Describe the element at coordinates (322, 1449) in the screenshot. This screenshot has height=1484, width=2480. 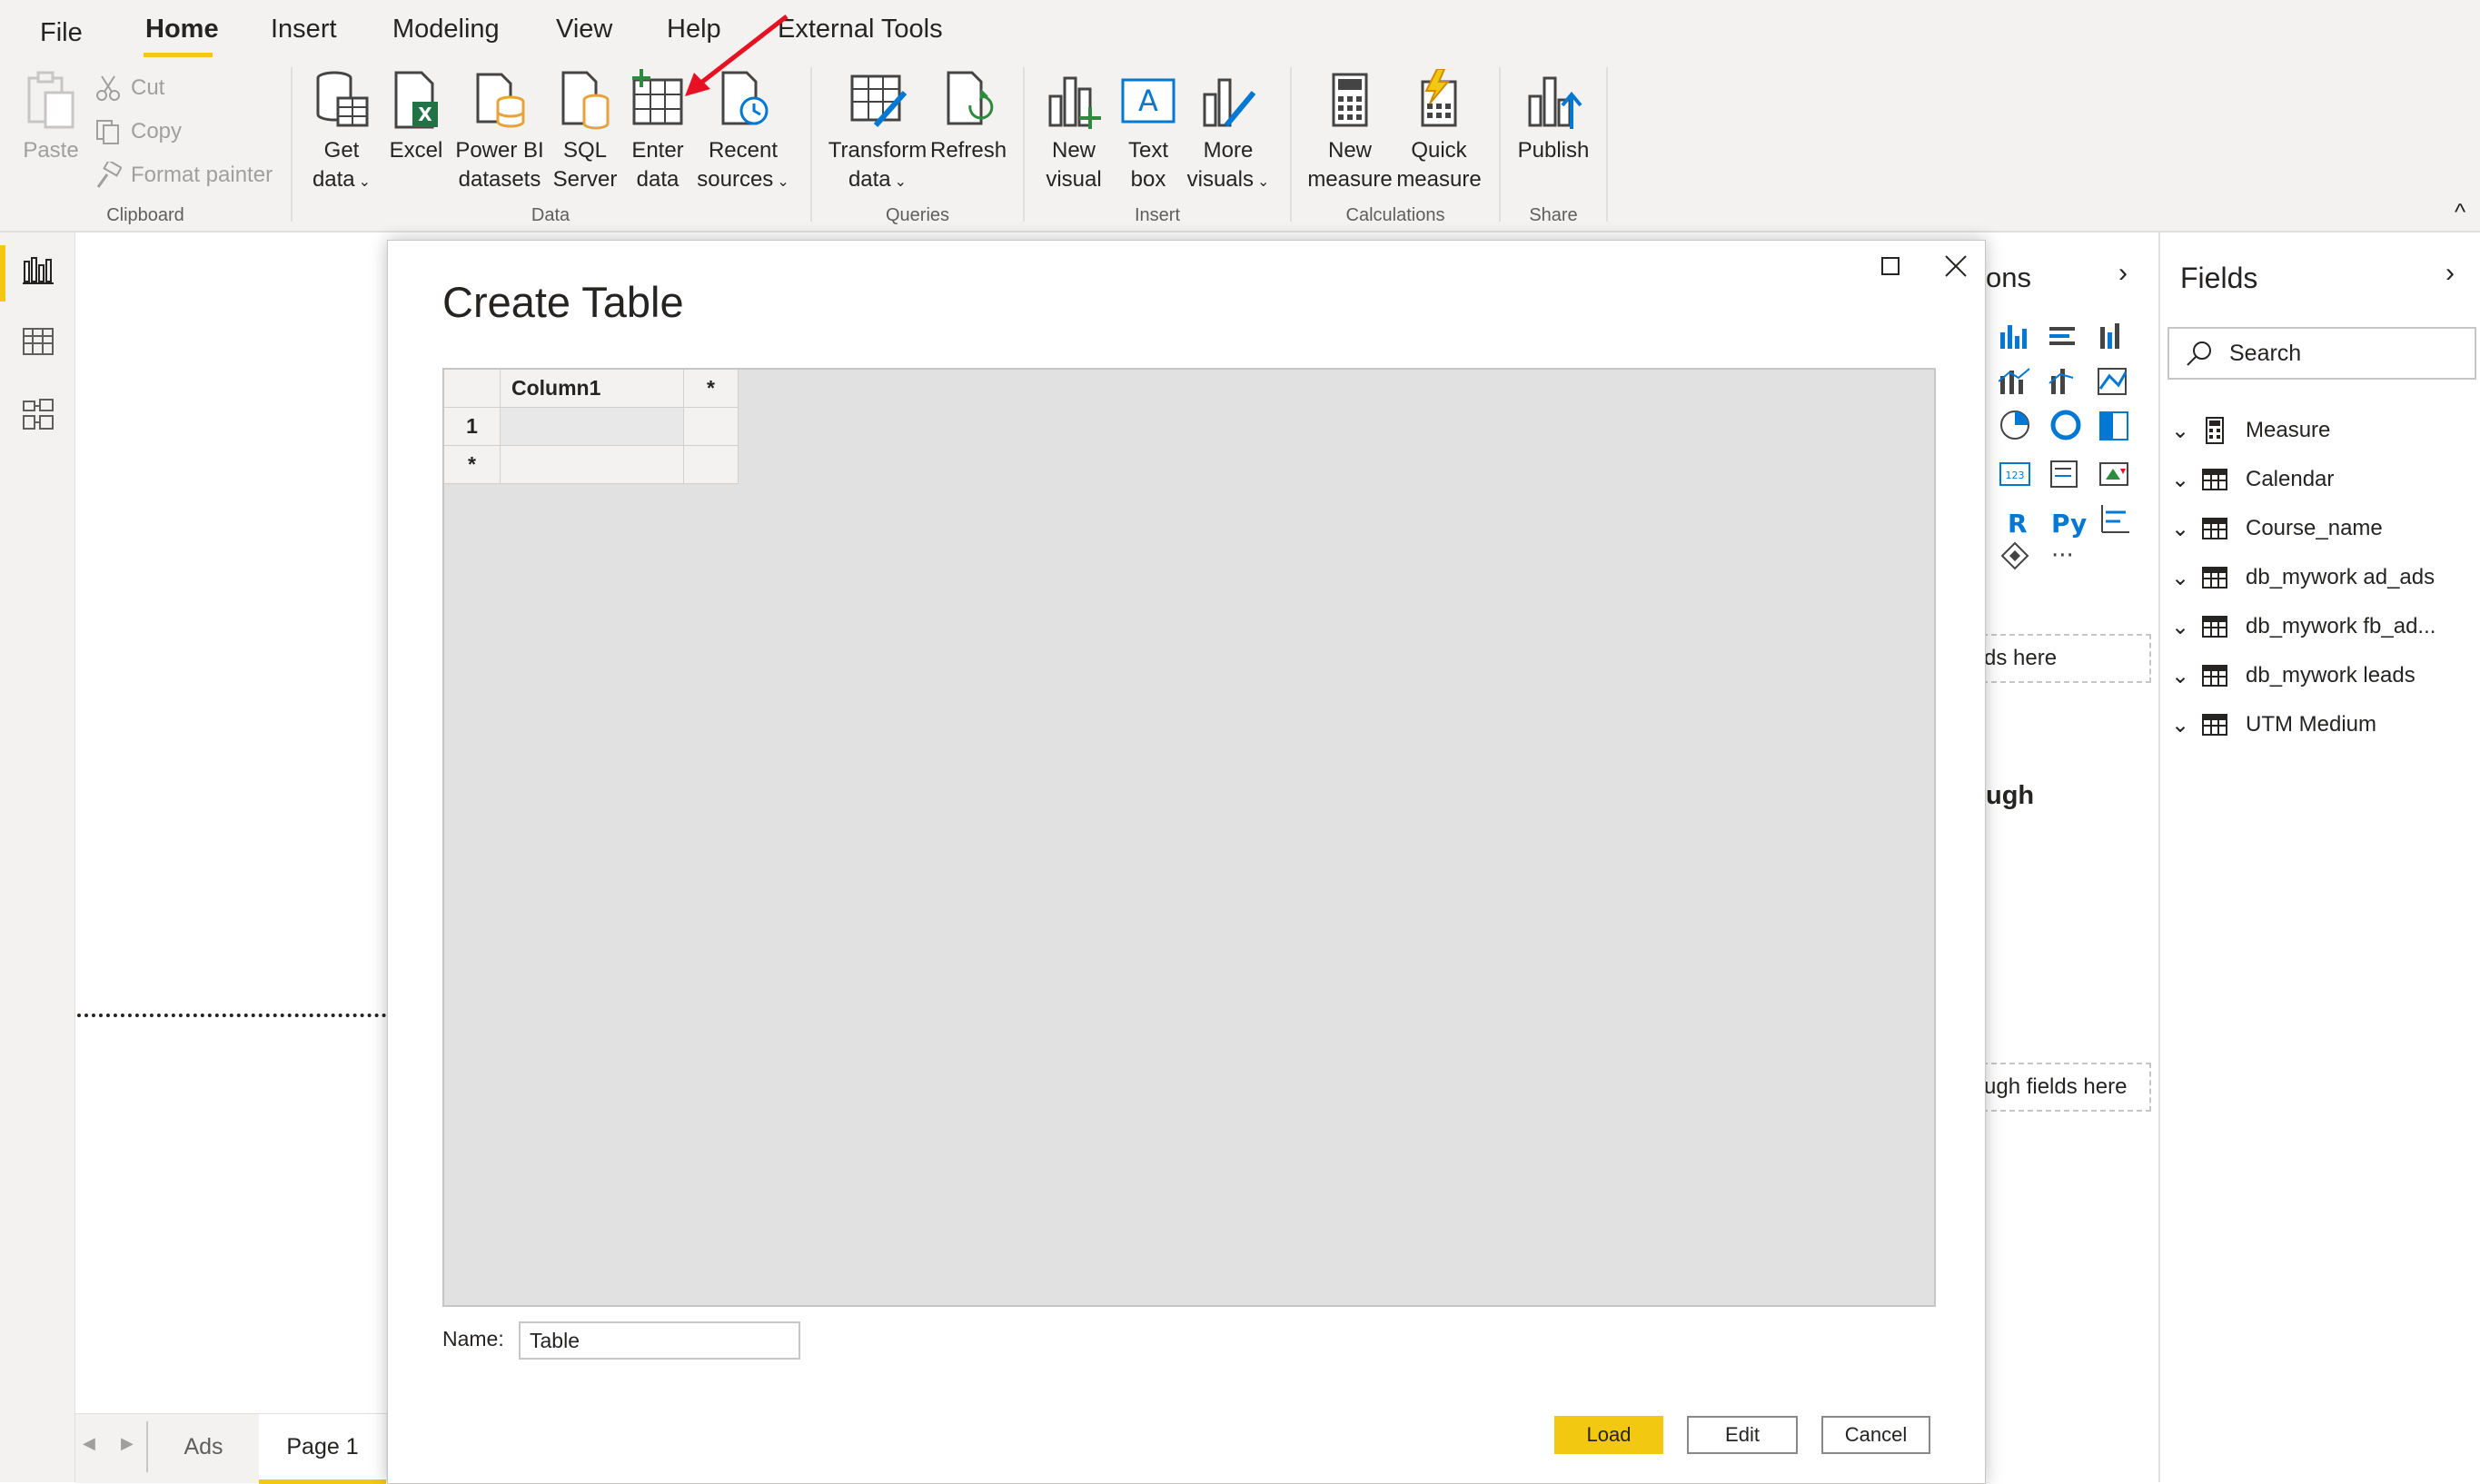
I see `page-tab-page-1: Page 1` at that location.